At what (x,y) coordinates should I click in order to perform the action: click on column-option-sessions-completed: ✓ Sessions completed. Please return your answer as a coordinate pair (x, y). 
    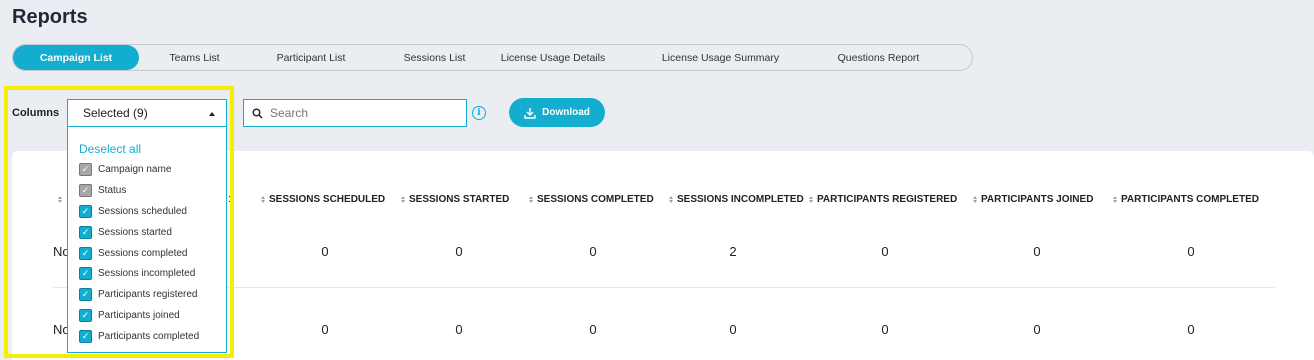
    Looking at the image, I should click on (133, 253).